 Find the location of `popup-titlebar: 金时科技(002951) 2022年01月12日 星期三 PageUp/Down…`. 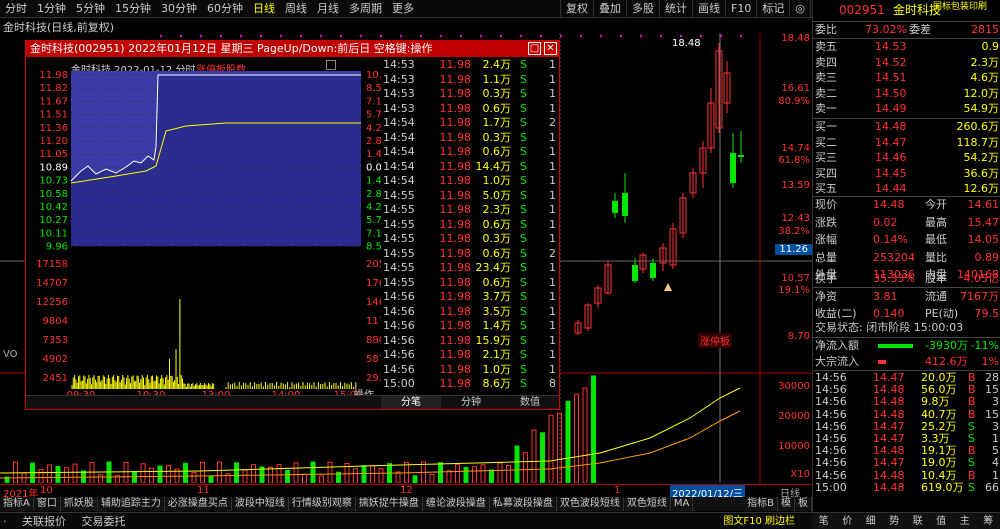

popup-titlebar: 金时科技(002951) 2022年01月12日 星期三 PageUp/Down… is located at coordinates (292, 49).